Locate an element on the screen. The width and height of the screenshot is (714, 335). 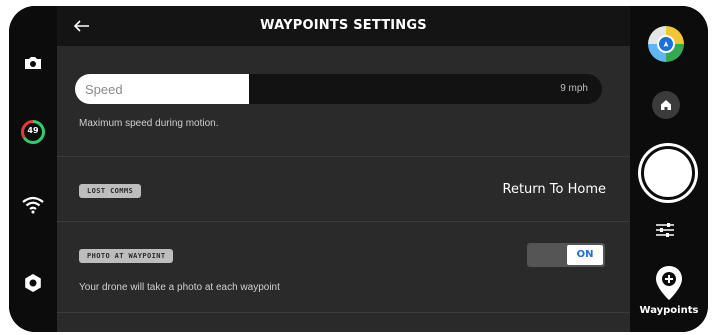
waypoint-pin-icon is located at coordinates (669, 283).